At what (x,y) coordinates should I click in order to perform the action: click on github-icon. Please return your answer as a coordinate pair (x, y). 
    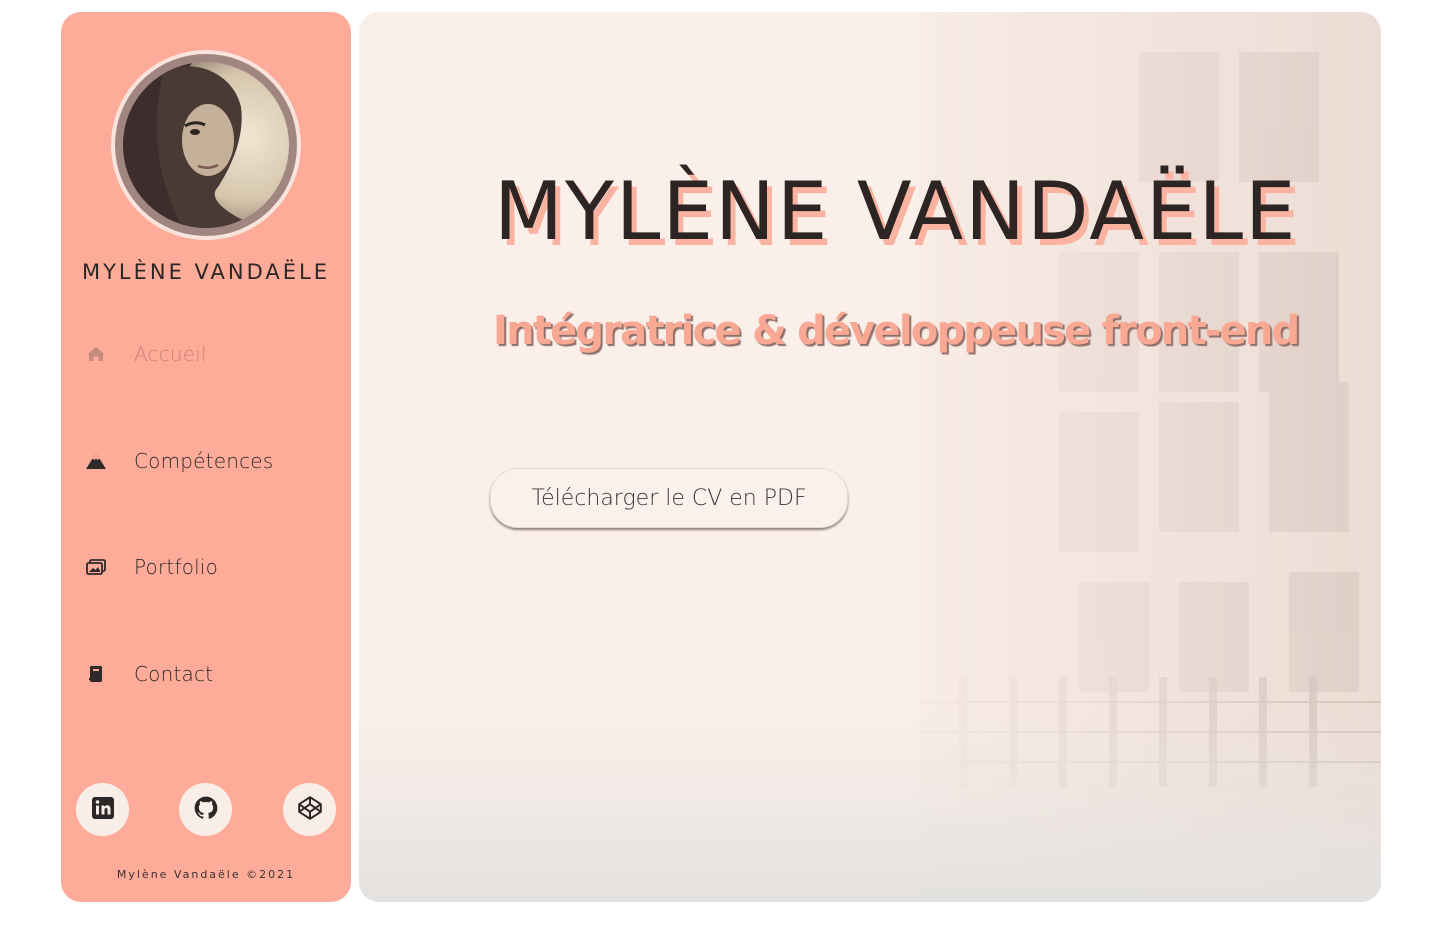
    Looking at the image, I should click on (206, 810).